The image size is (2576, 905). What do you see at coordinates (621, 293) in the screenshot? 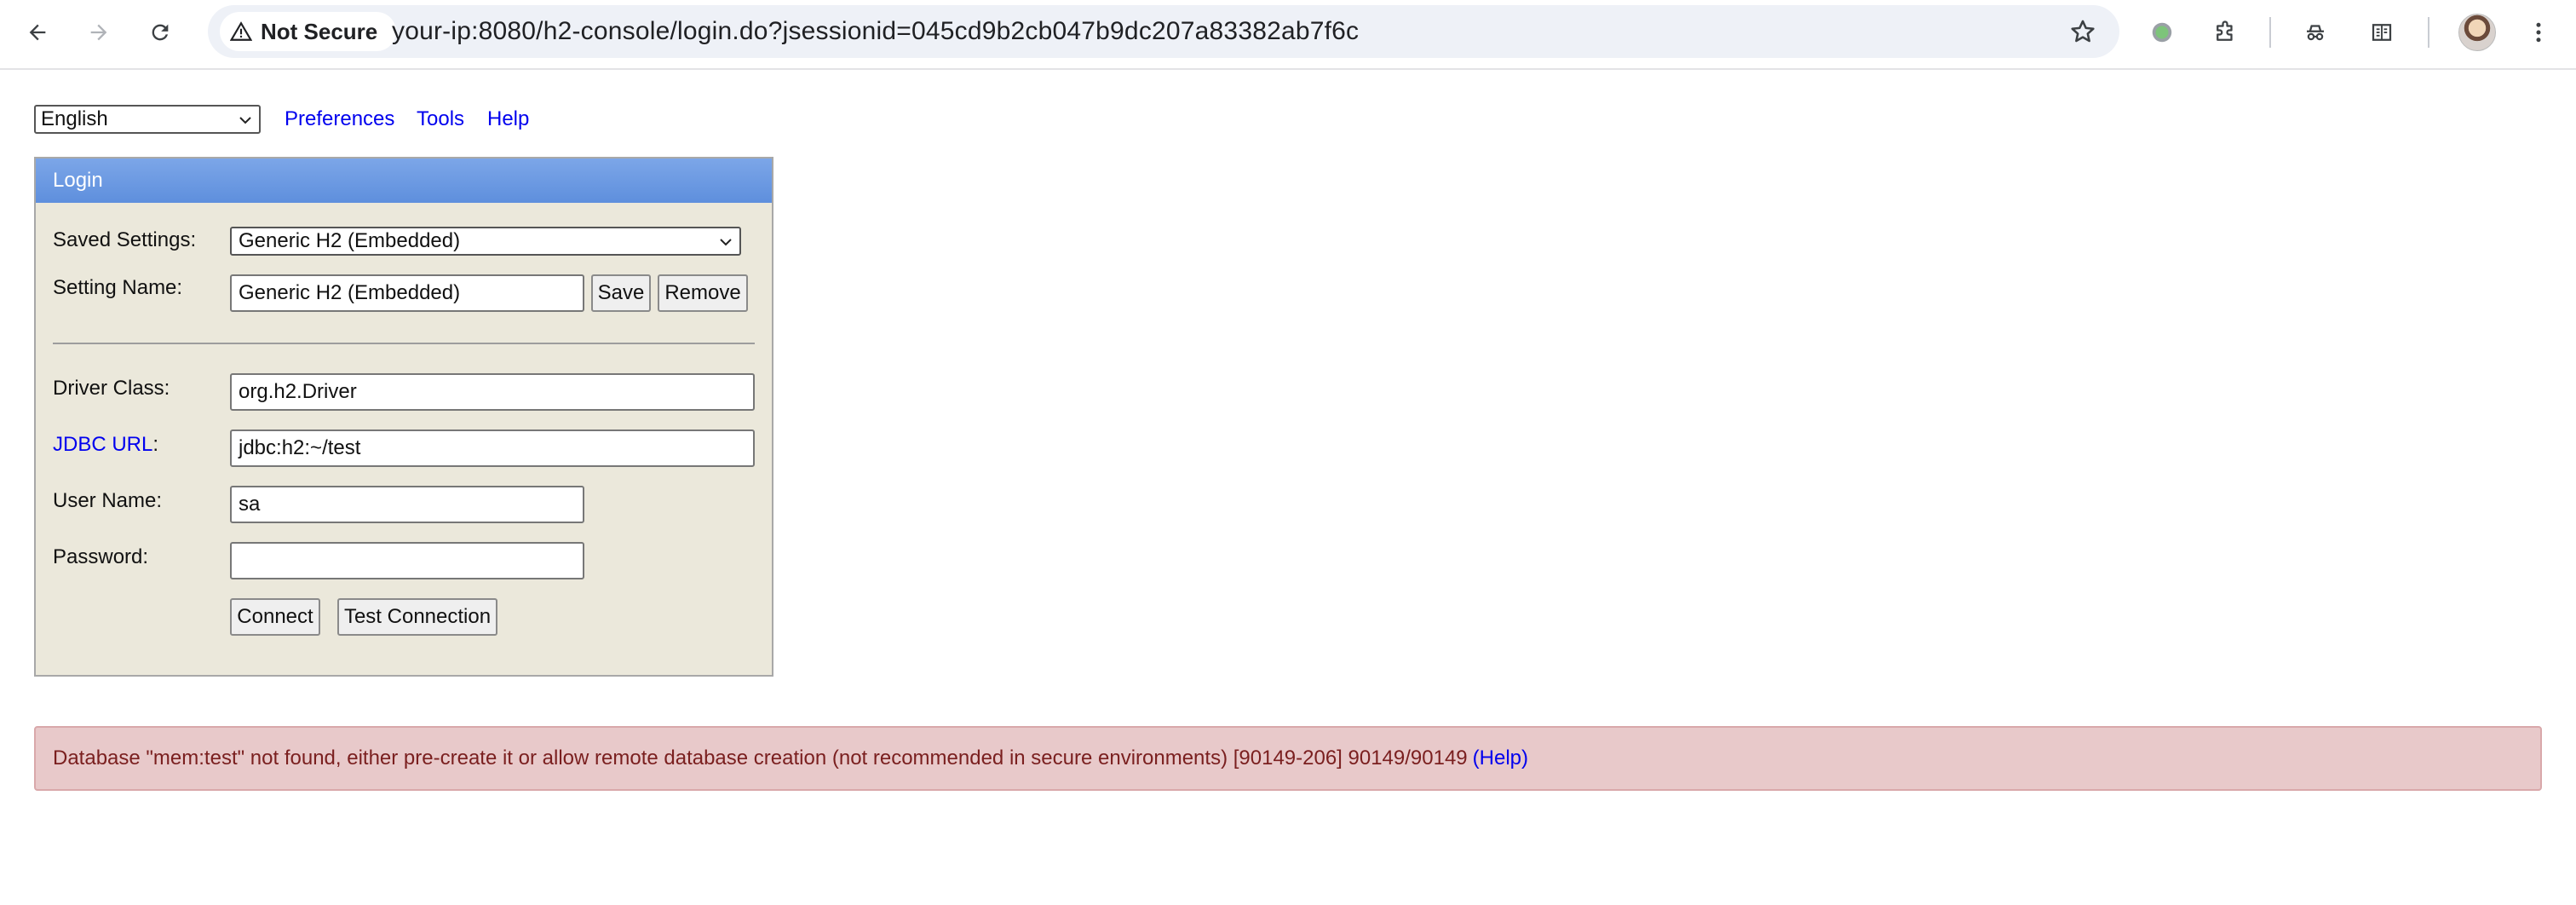
I see `save-button: Save` at bounding box center [621, 293].